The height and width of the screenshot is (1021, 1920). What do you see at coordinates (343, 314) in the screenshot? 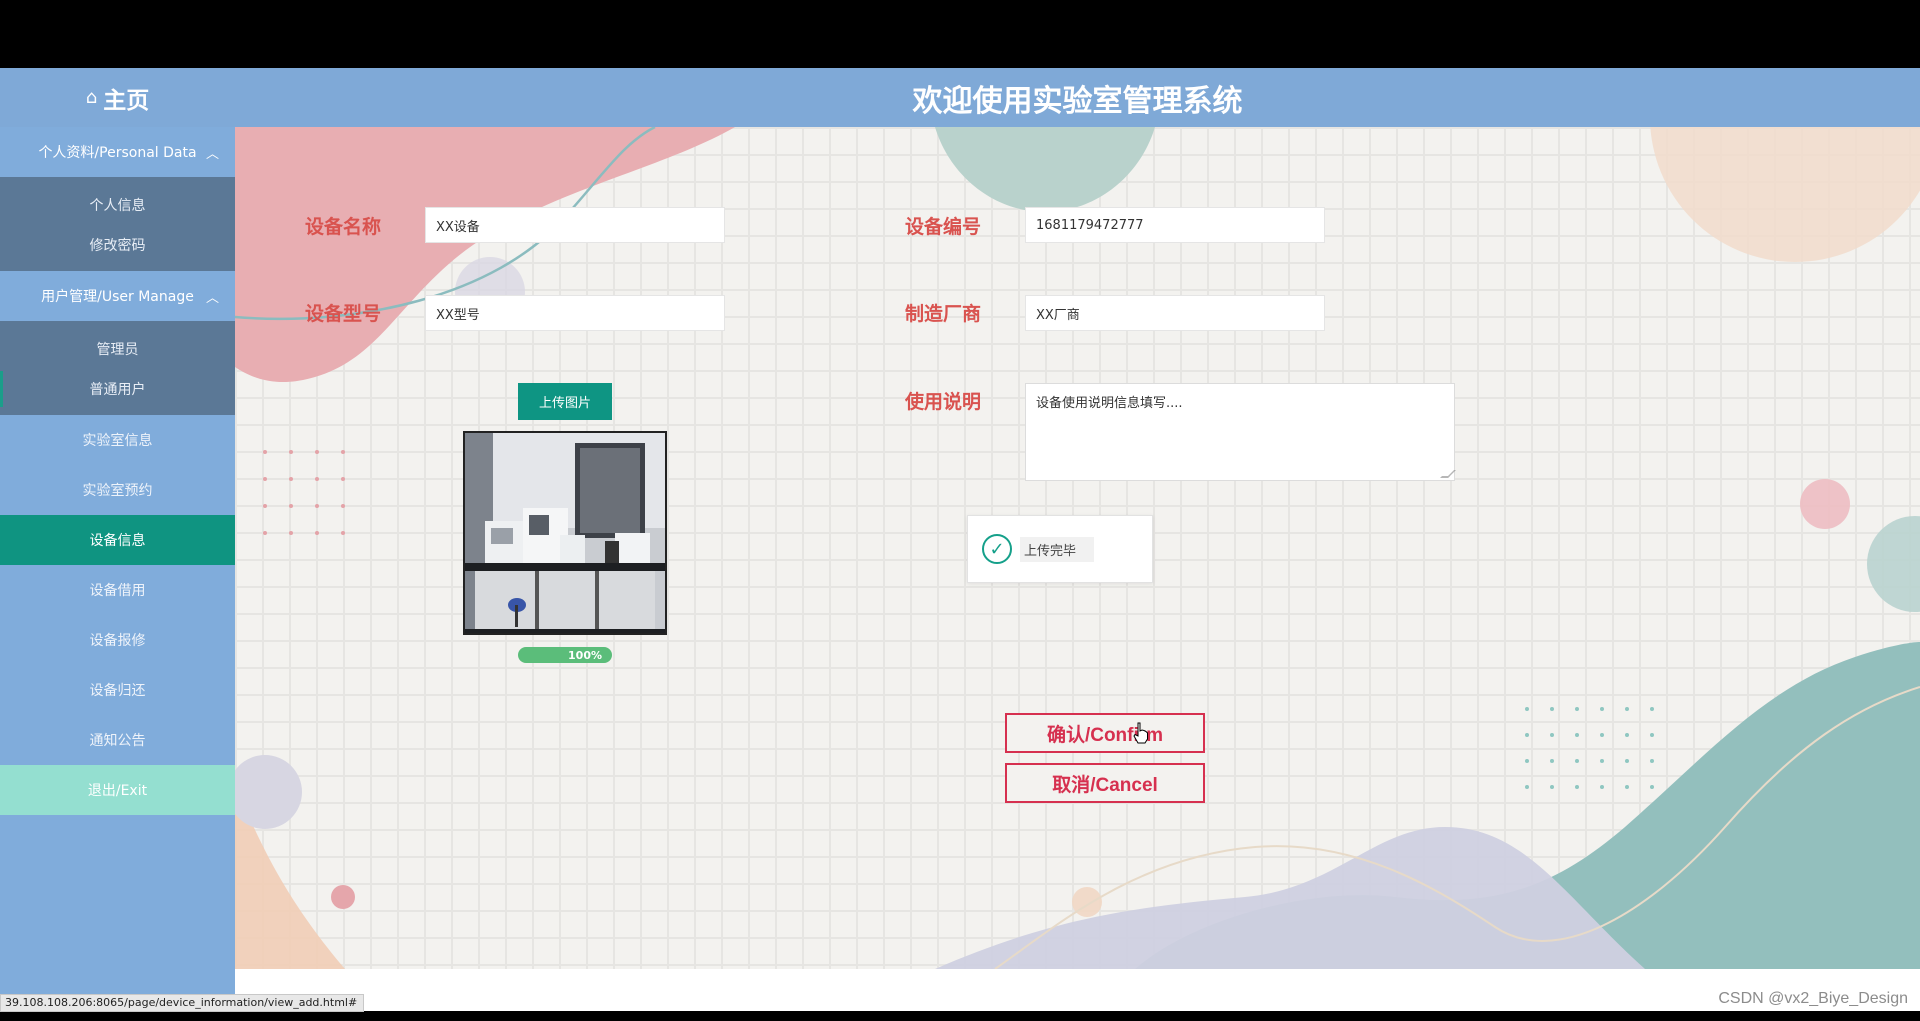
I see `device-model-label: 设备型号` at bounding box center [343, 314].